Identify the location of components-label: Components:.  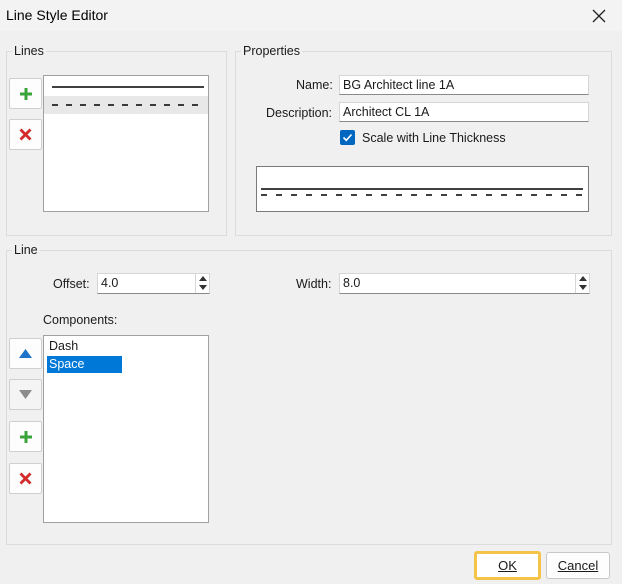
(80, 320).